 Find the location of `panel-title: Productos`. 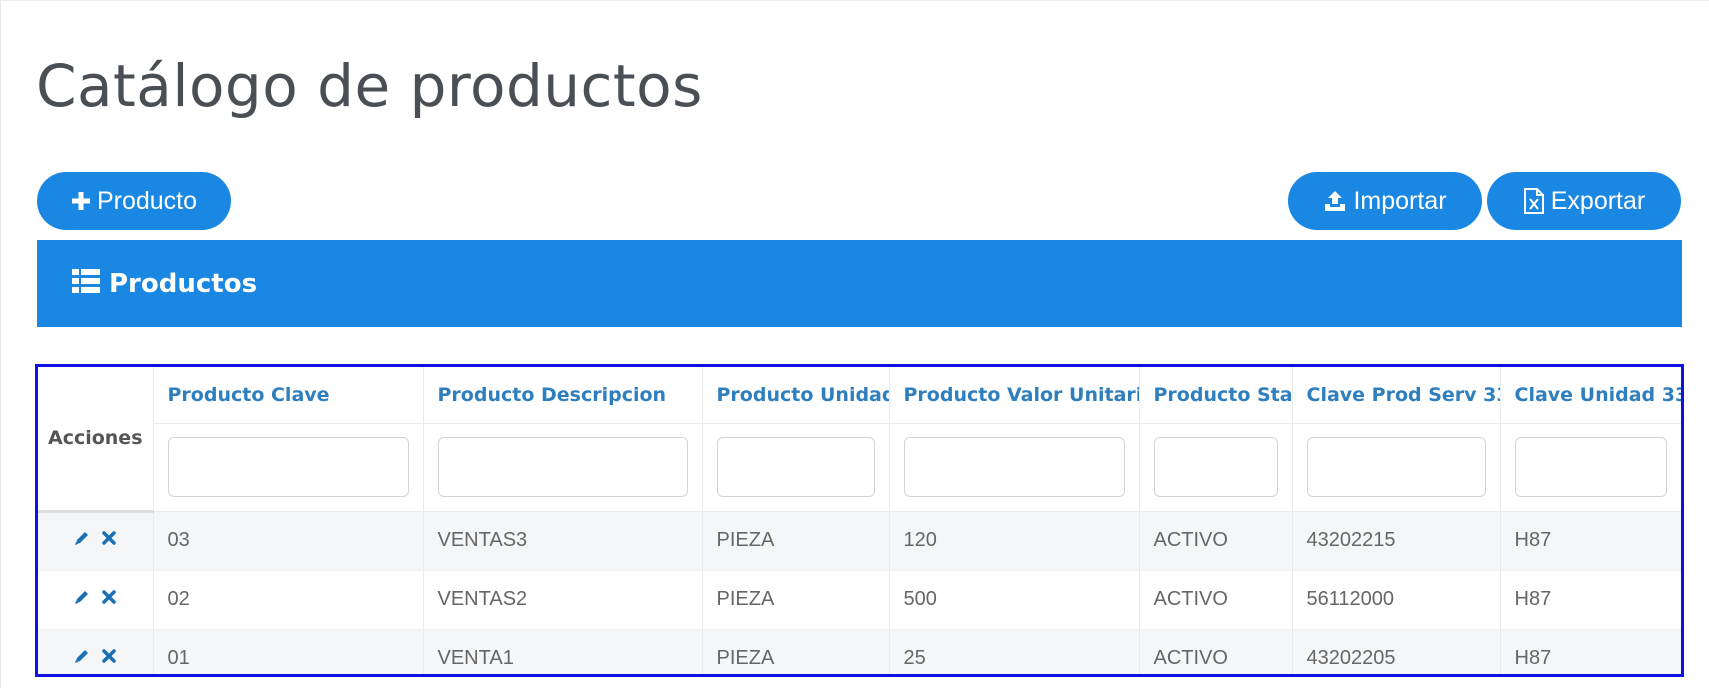

panel-title: Productos is located at coordinates (183, 283).